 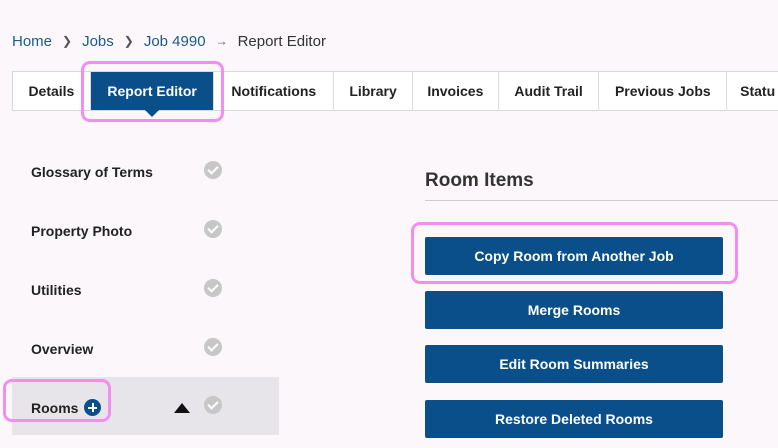 I want to click on edit-room-summaries-button: Edit Room Summaries, so click(x=574, y=364).